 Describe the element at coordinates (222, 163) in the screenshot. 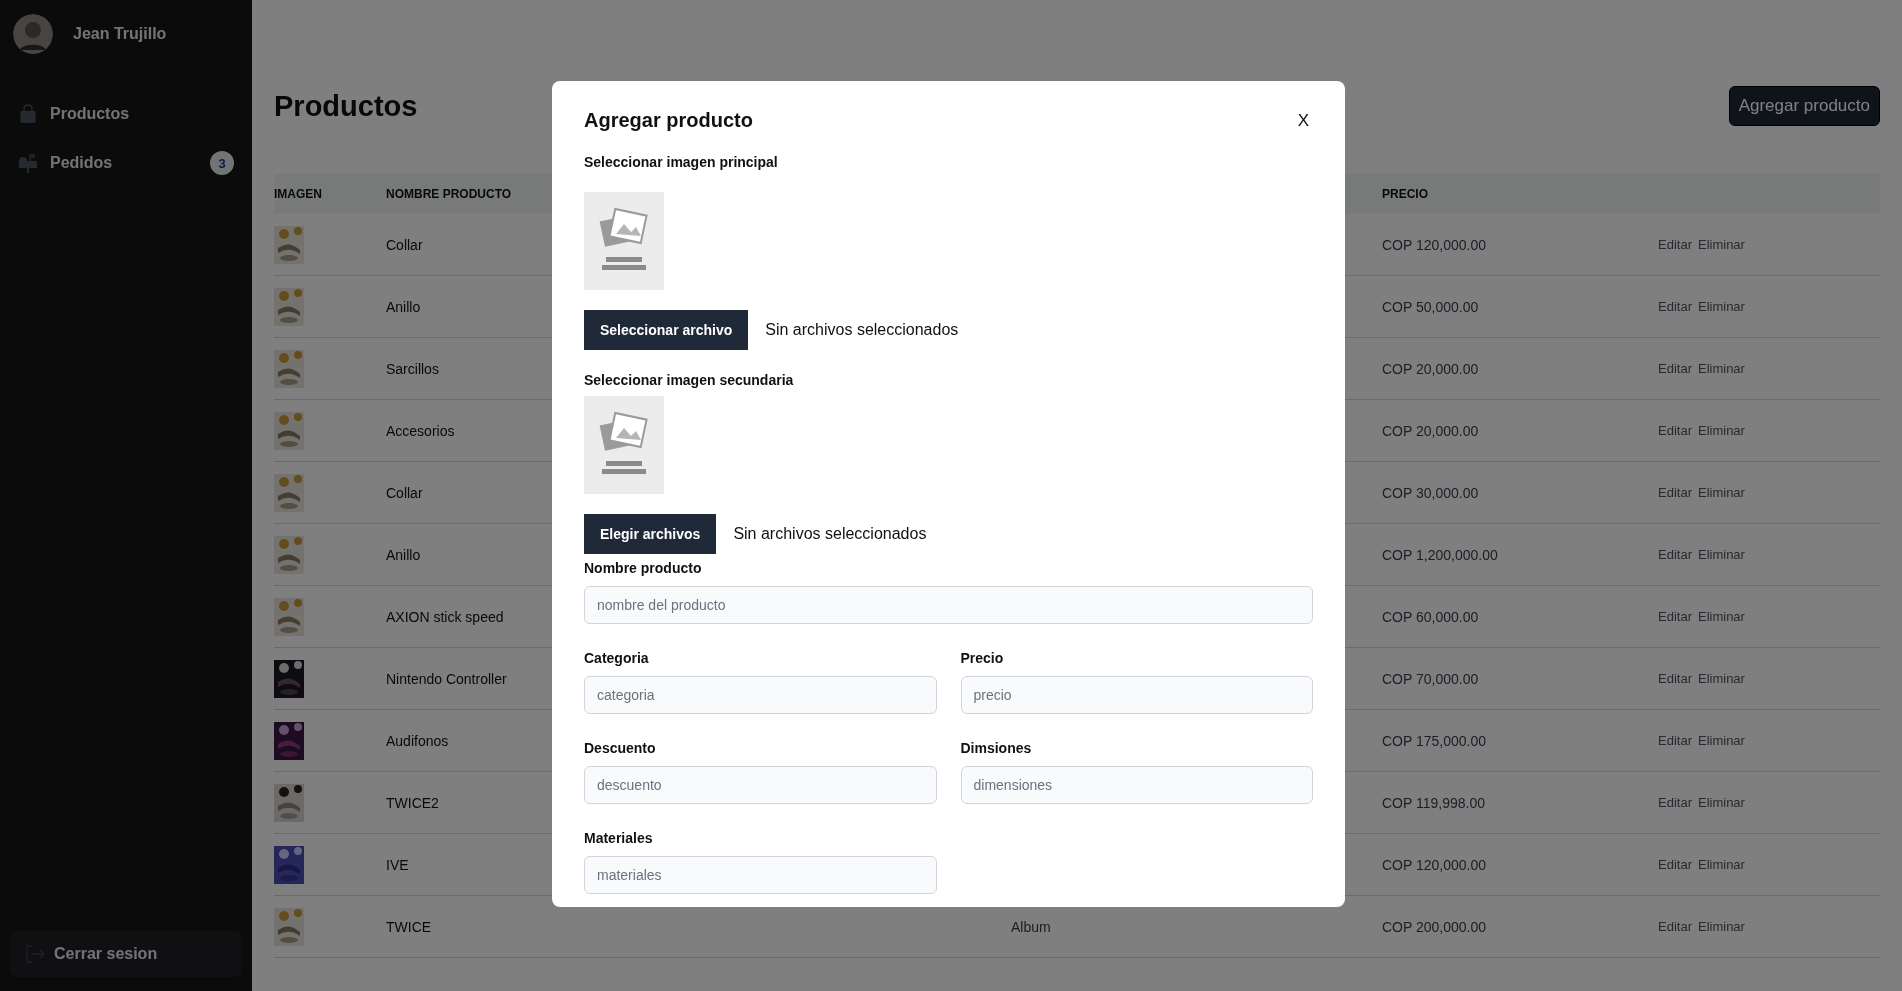

I see `count-badge: 3` at that location.